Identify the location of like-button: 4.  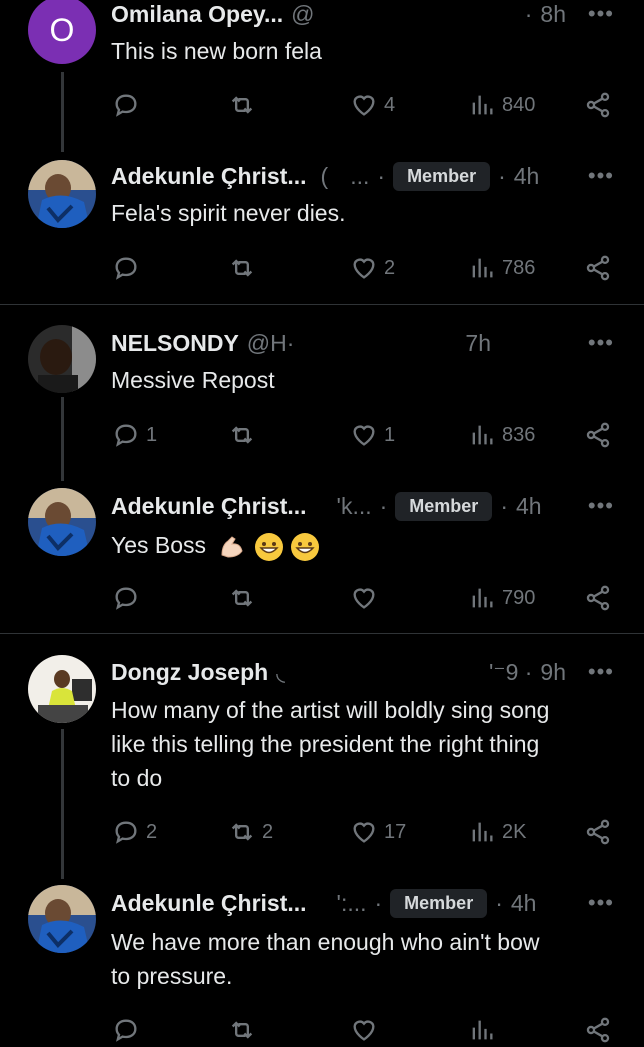
(372, 105).